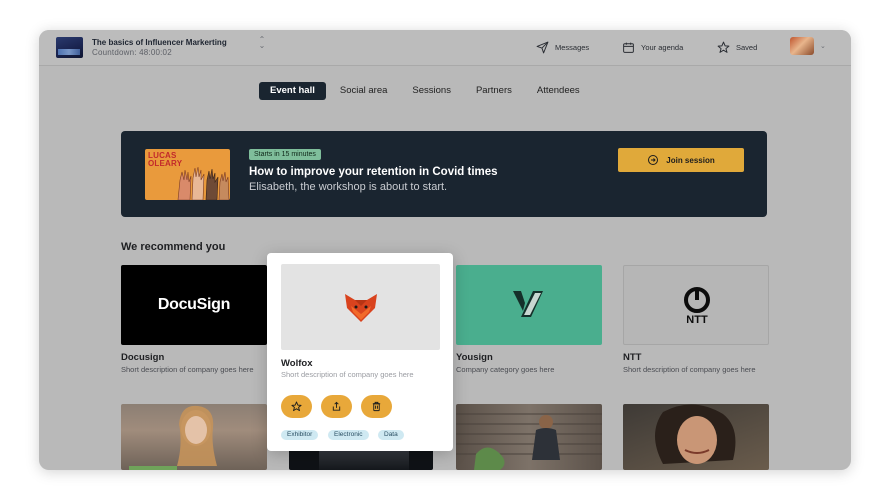  Describe the element at coordinates (347, 374) in the screenshot. I see `popup-company-description: Short description of company goes here` at that location.